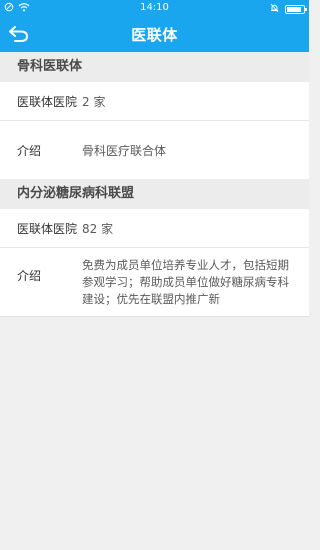 The width and height of the screenshot is (320, 550). I want to click on status-right-icons, so click(288, 9).